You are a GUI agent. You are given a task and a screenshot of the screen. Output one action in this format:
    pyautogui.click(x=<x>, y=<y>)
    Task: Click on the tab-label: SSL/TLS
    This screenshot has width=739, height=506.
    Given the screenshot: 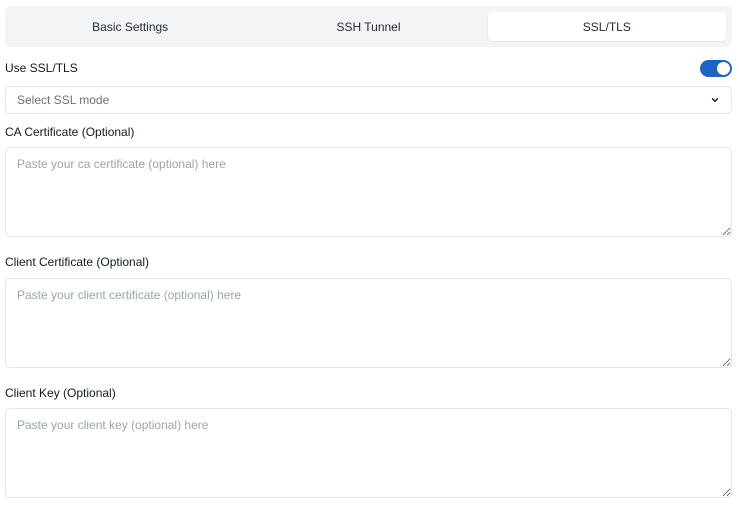 What is the action you would take?
    pyautogui.click(x=606, y=26)
    